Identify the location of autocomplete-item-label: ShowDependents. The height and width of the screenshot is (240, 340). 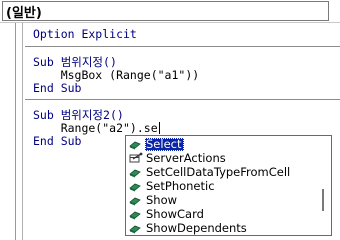
(196, 227).